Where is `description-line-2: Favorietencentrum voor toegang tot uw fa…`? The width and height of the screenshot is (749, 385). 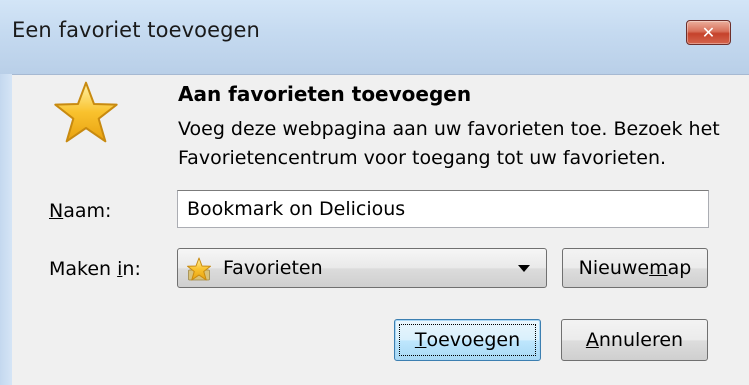 description-line-2: Favorietencentrum voor toegang tot uw fa… is located at coordinates (422, 158).